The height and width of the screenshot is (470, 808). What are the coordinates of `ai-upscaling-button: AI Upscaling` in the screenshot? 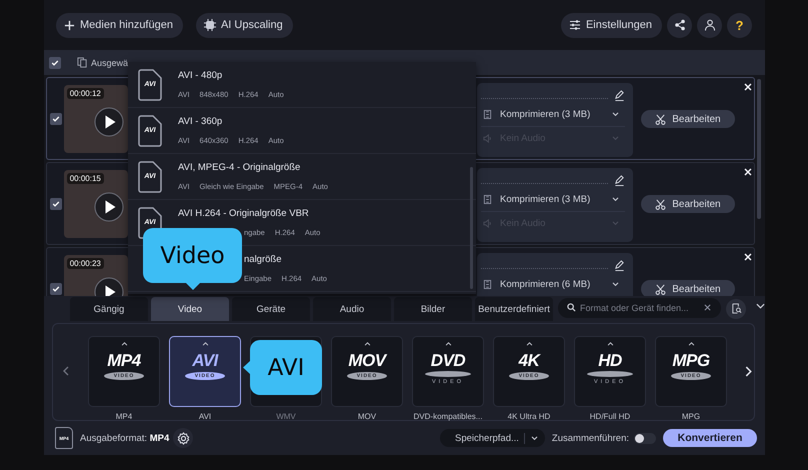 It's located at (244, 25).